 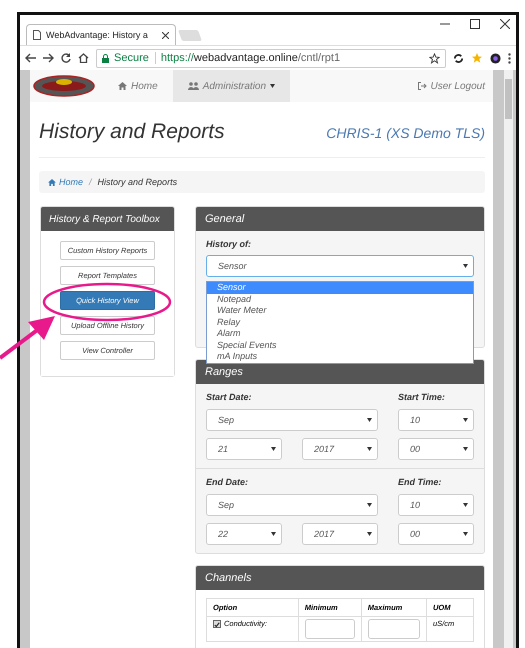 I want to click on url-text: https://webadvantage.online/cntl/rpt1, so click(x=251, y=58).